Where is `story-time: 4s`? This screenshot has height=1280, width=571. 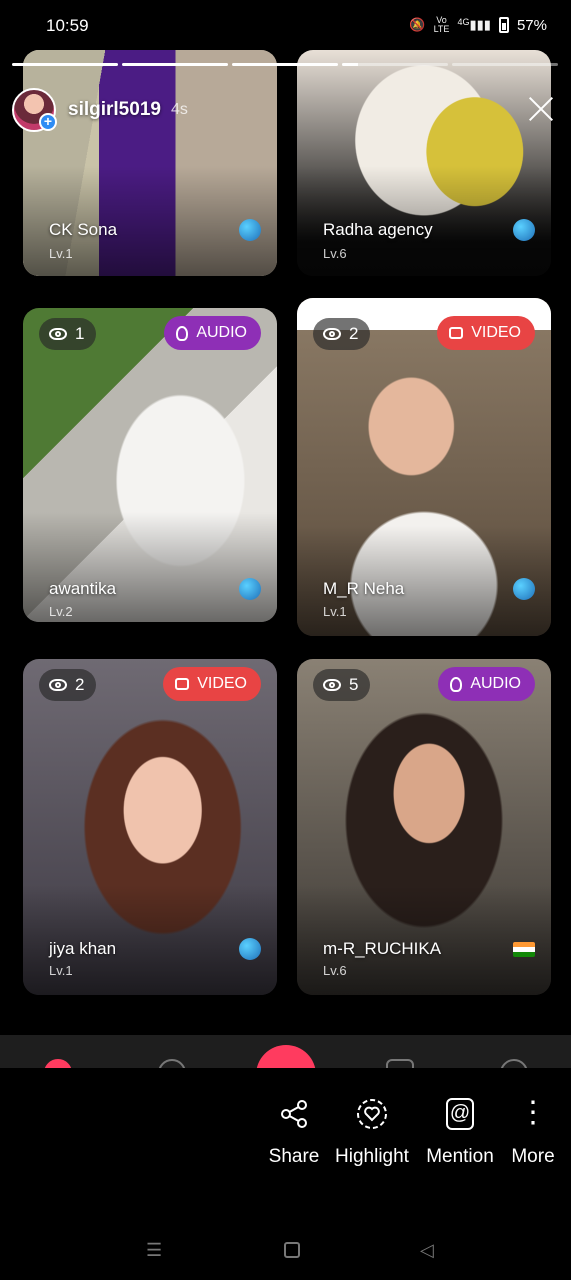 story-time: 4s is located at coordinates (179, 109).